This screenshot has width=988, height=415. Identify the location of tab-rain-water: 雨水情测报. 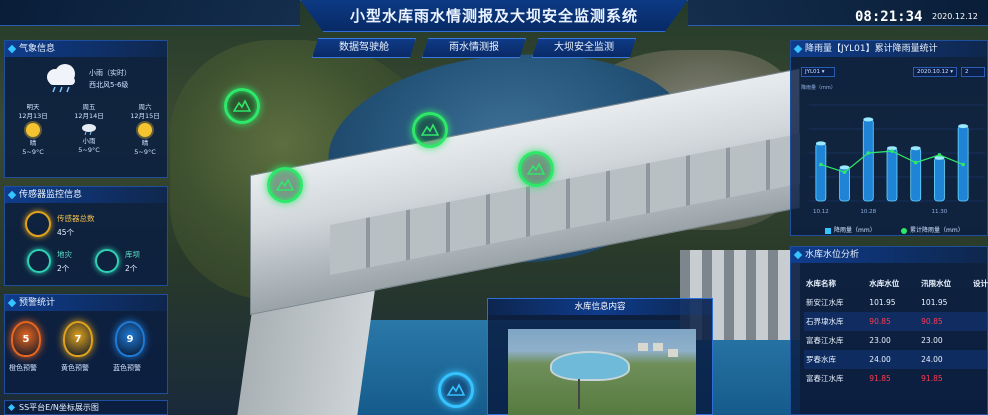
(474, 48).